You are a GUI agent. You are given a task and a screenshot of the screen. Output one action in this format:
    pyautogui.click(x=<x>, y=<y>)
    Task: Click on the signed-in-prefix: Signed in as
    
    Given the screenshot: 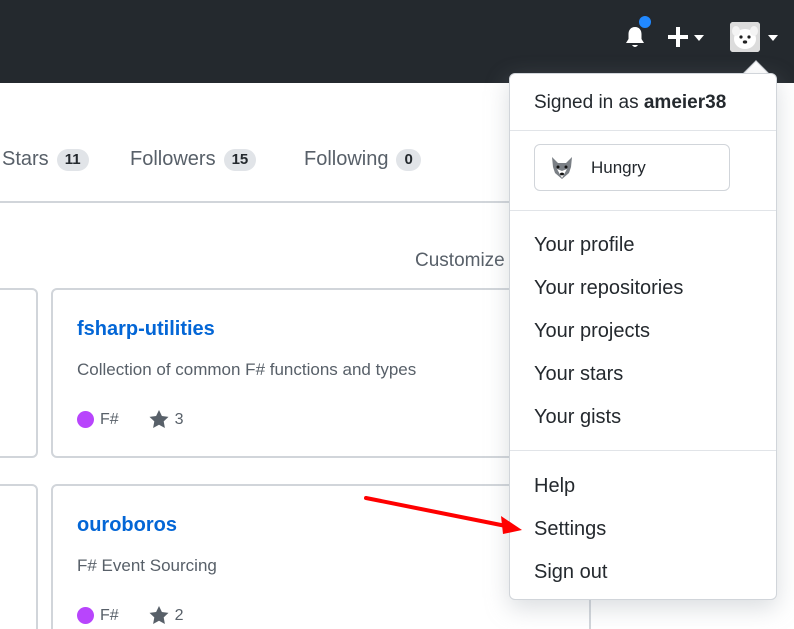 What is the action you would take?
    pyautogui.click(x=586, y=102)
    